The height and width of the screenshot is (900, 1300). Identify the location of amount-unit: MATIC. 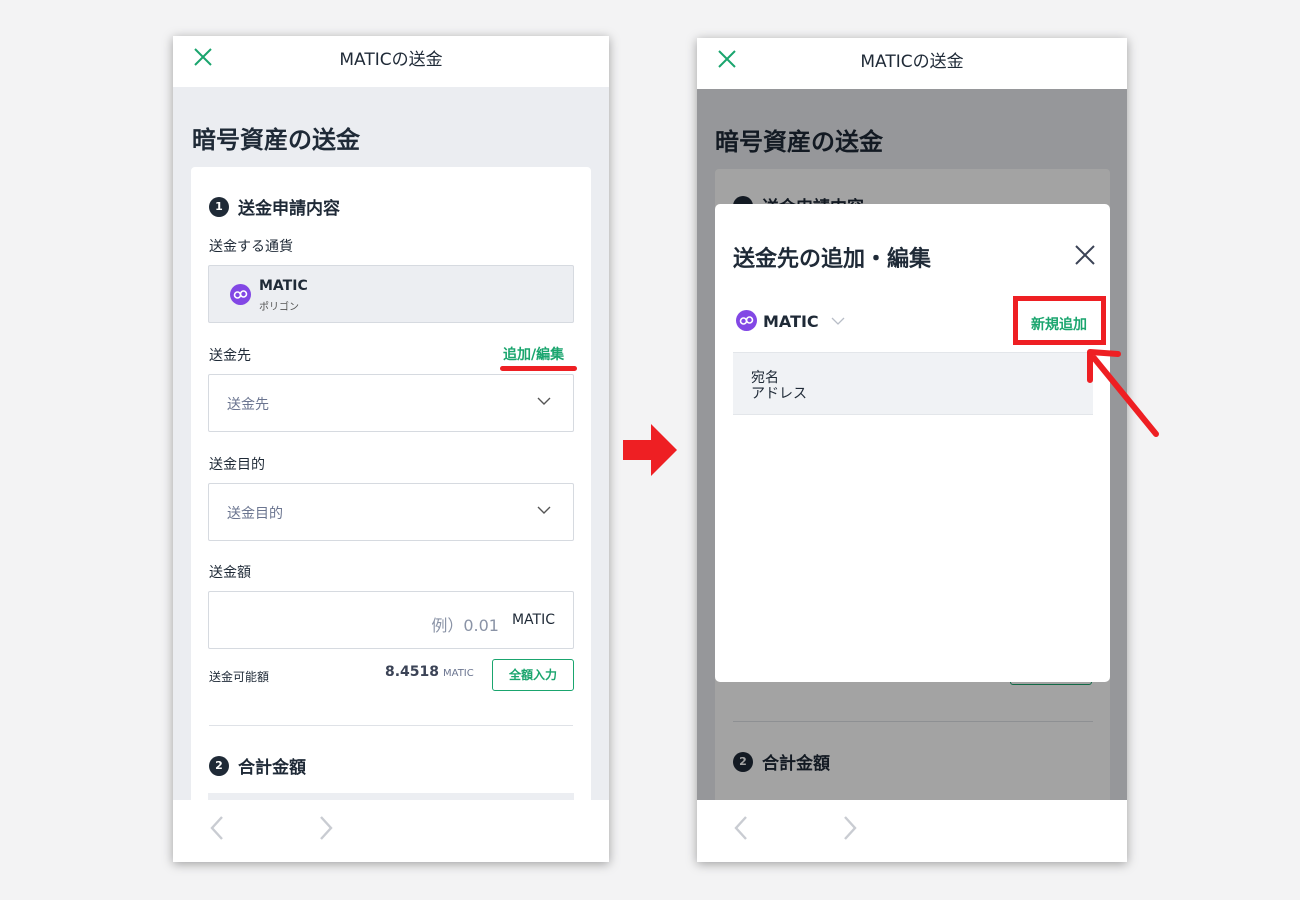
(533, 620).